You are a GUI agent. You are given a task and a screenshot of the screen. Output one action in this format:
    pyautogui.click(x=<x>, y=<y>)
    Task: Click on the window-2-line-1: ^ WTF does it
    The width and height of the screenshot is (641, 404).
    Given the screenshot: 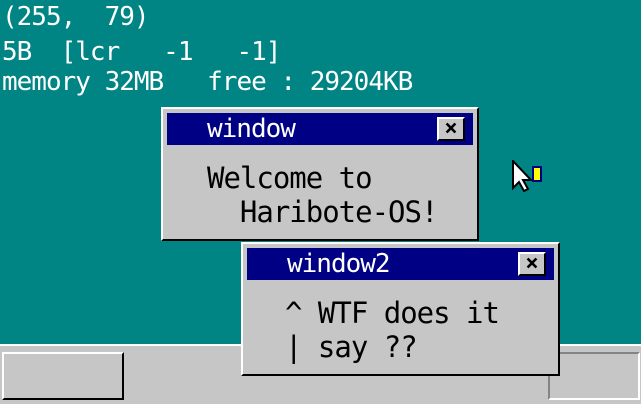 What is the action you would take?
    pyautogui.click(x=392, y=313)
    